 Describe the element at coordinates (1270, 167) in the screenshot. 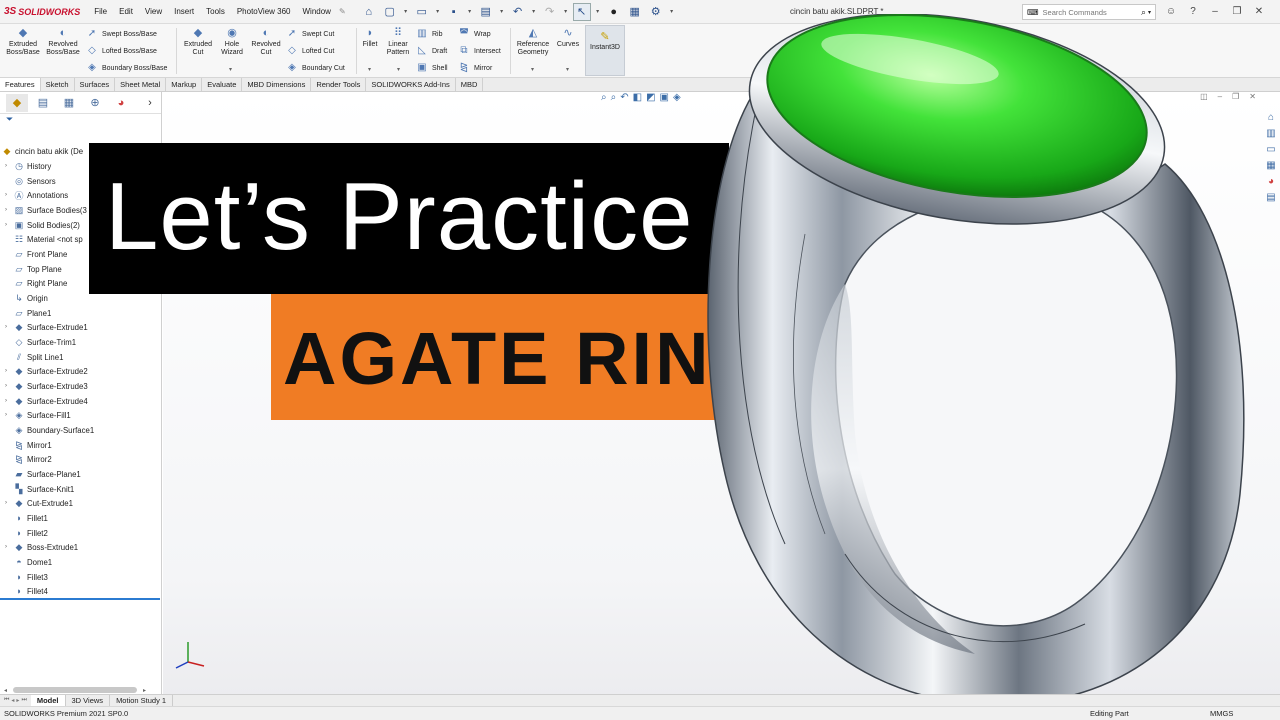

I see `view-palette-icon: ▦` at that location.